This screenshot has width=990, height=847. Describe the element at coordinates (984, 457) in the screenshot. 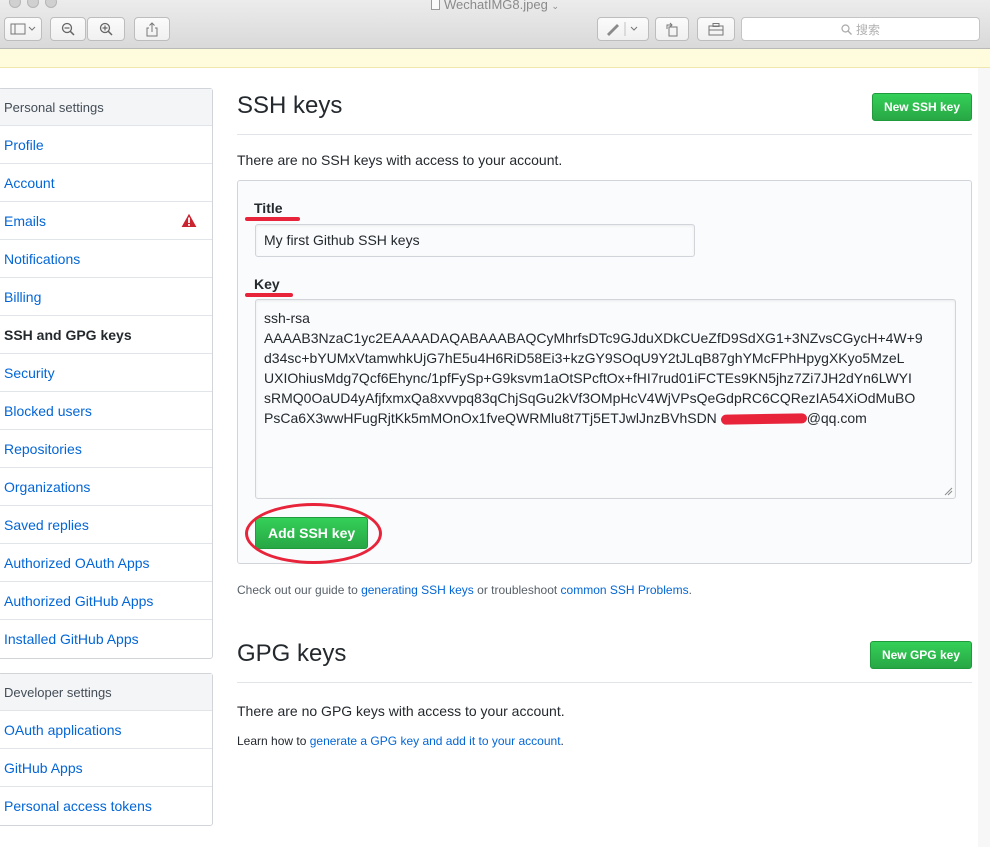

I see `page-edge` at that location.